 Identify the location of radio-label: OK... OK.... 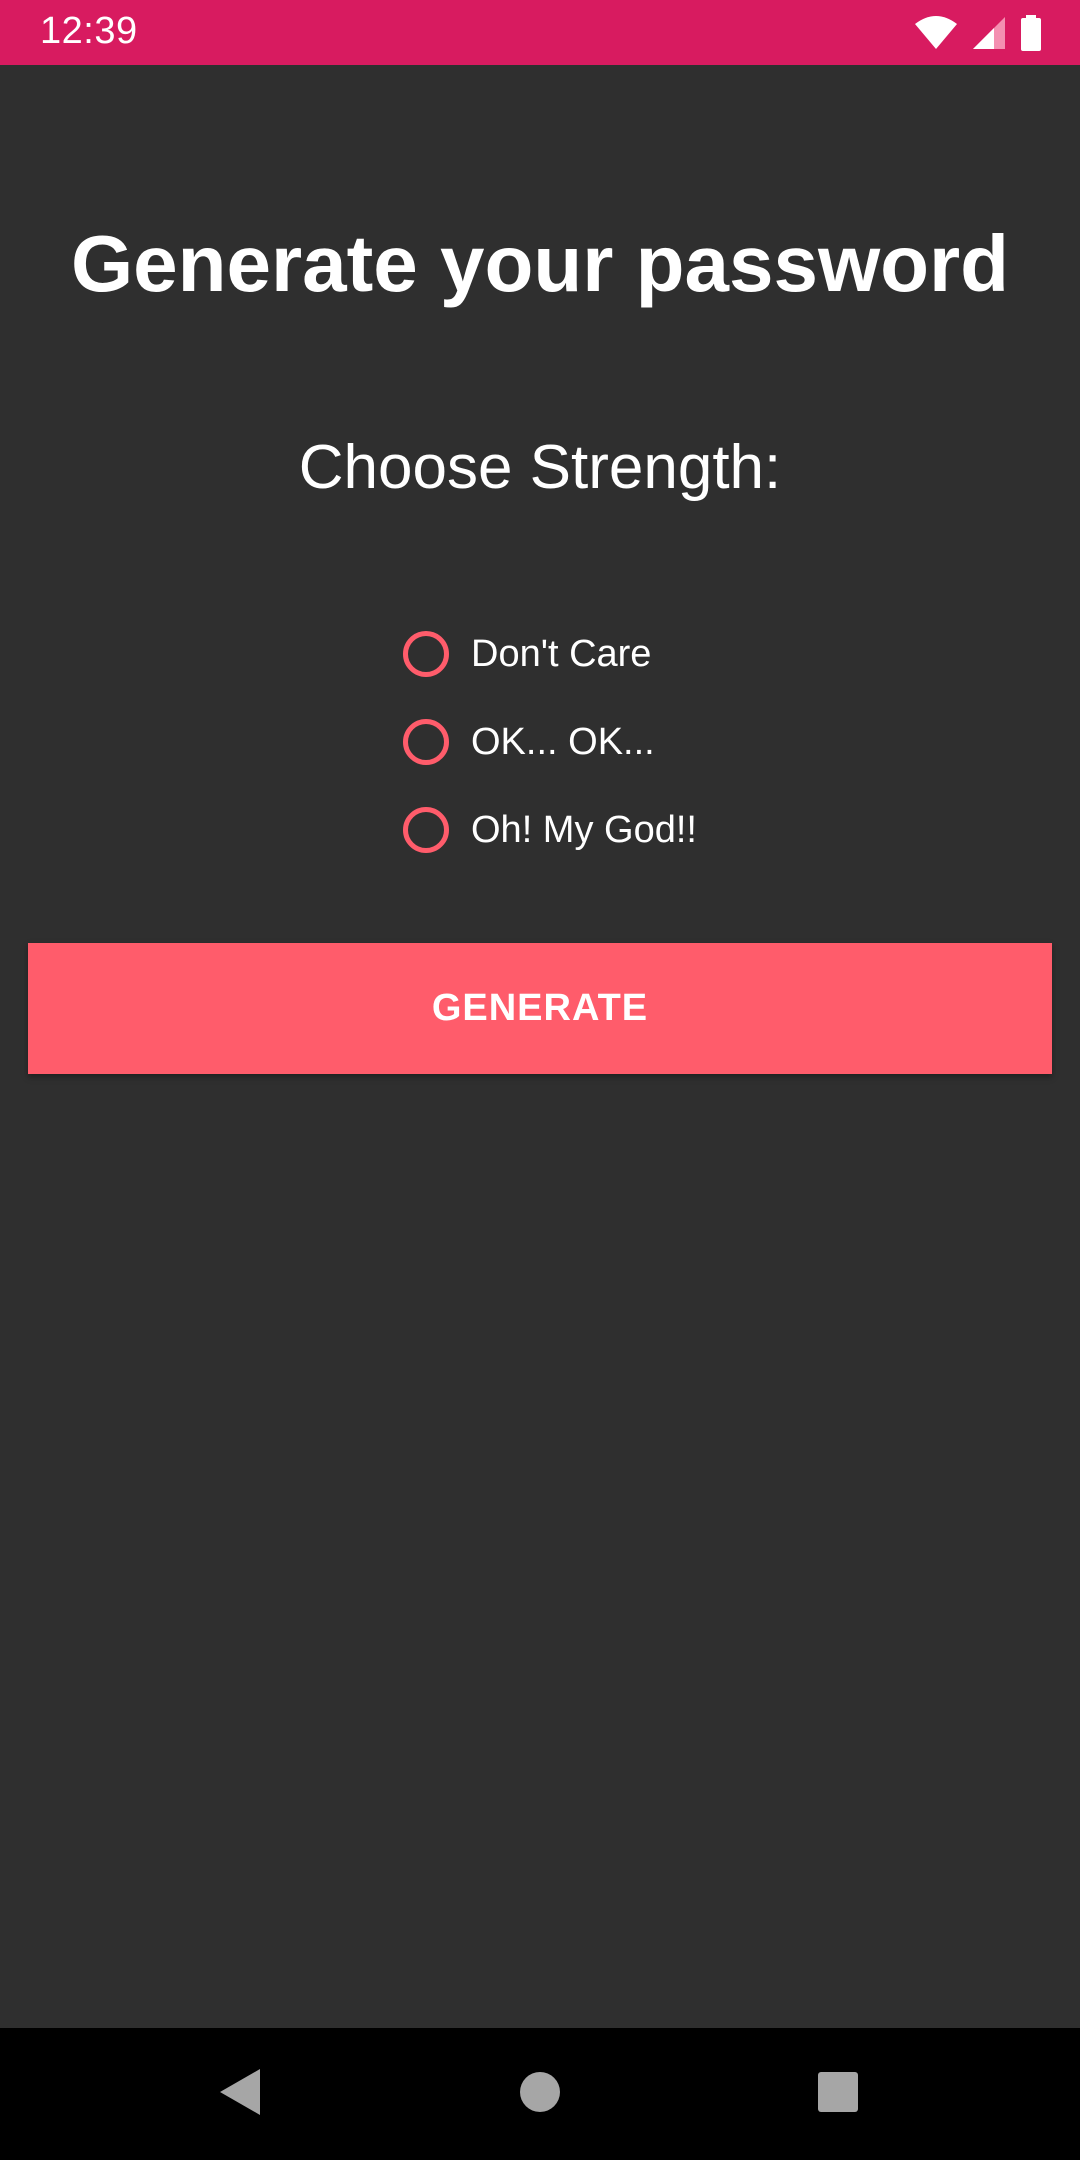
(563, 741).